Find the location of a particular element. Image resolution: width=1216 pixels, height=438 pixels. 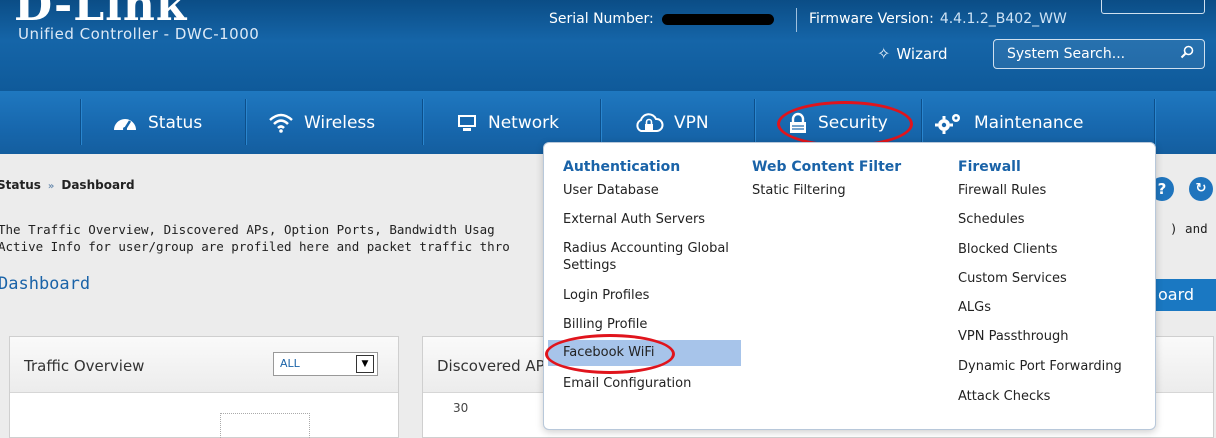

description-line-1-tail: ) and is located at coordinates (1189, 228).